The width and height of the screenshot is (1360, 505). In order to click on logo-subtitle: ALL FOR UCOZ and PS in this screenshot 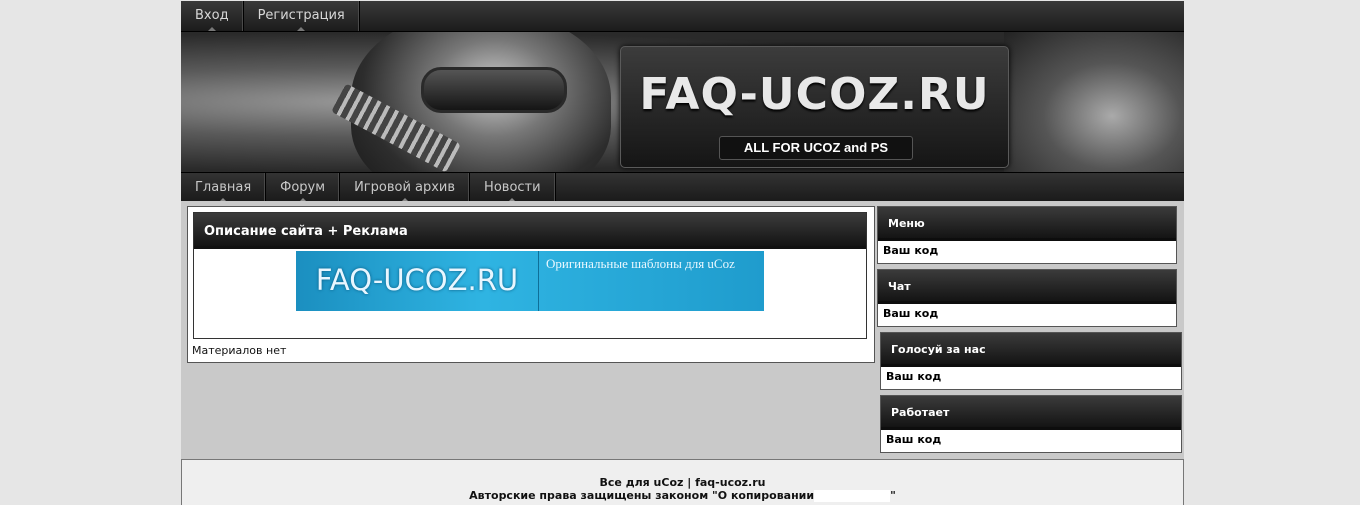, I will do `click(816, 148)`.